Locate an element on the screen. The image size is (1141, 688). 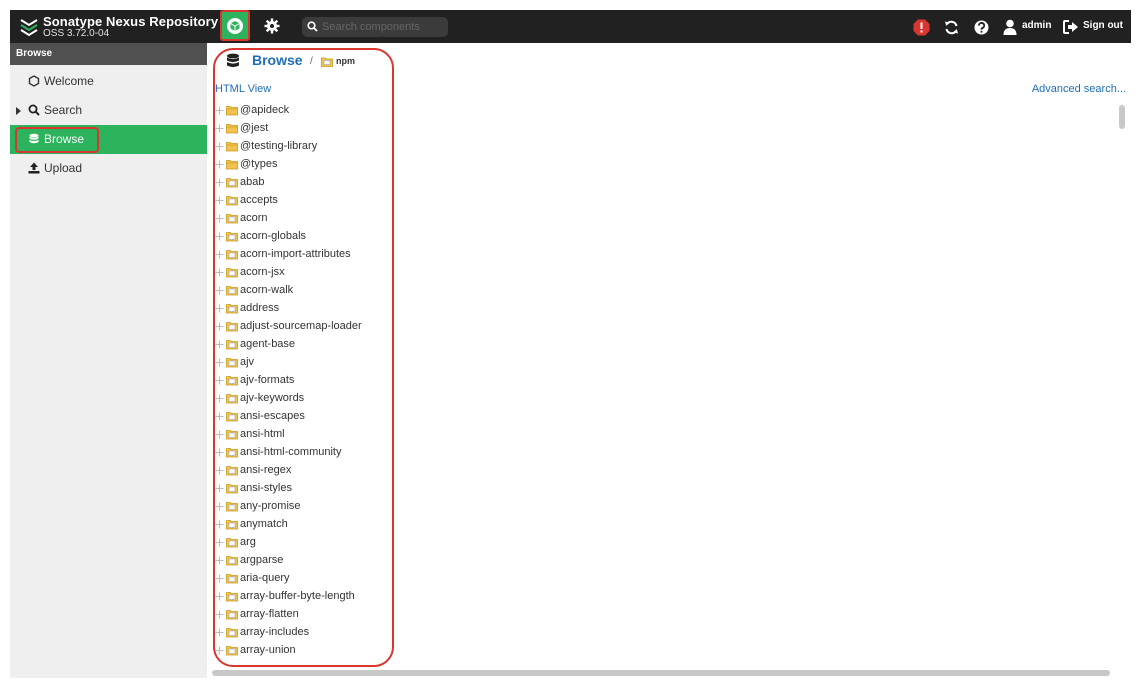
horizontal-scrollbar is located at coordinates (661, 673).